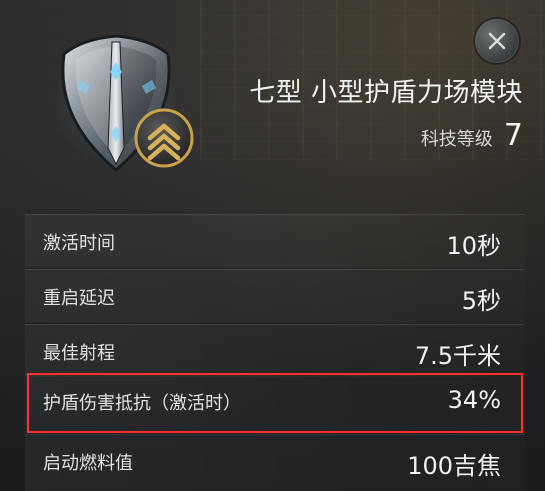 The image size is (545, 491). Describe the element at coordinates (275, 462) in the screenshot. I see `stat-row-startup-fuel: 启动燃料值 100吉焦` at that location.